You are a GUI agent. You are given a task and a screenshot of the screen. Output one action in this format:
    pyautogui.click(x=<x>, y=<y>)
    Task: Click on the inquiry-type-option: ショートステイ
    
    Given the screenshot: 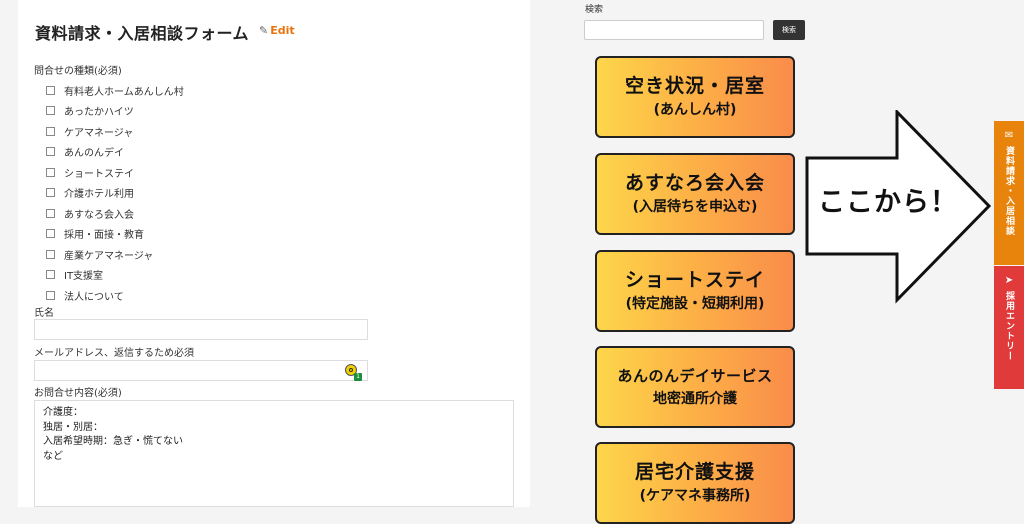 What is the action you would take?
    pyautogui.click(x=115, y=172)
    